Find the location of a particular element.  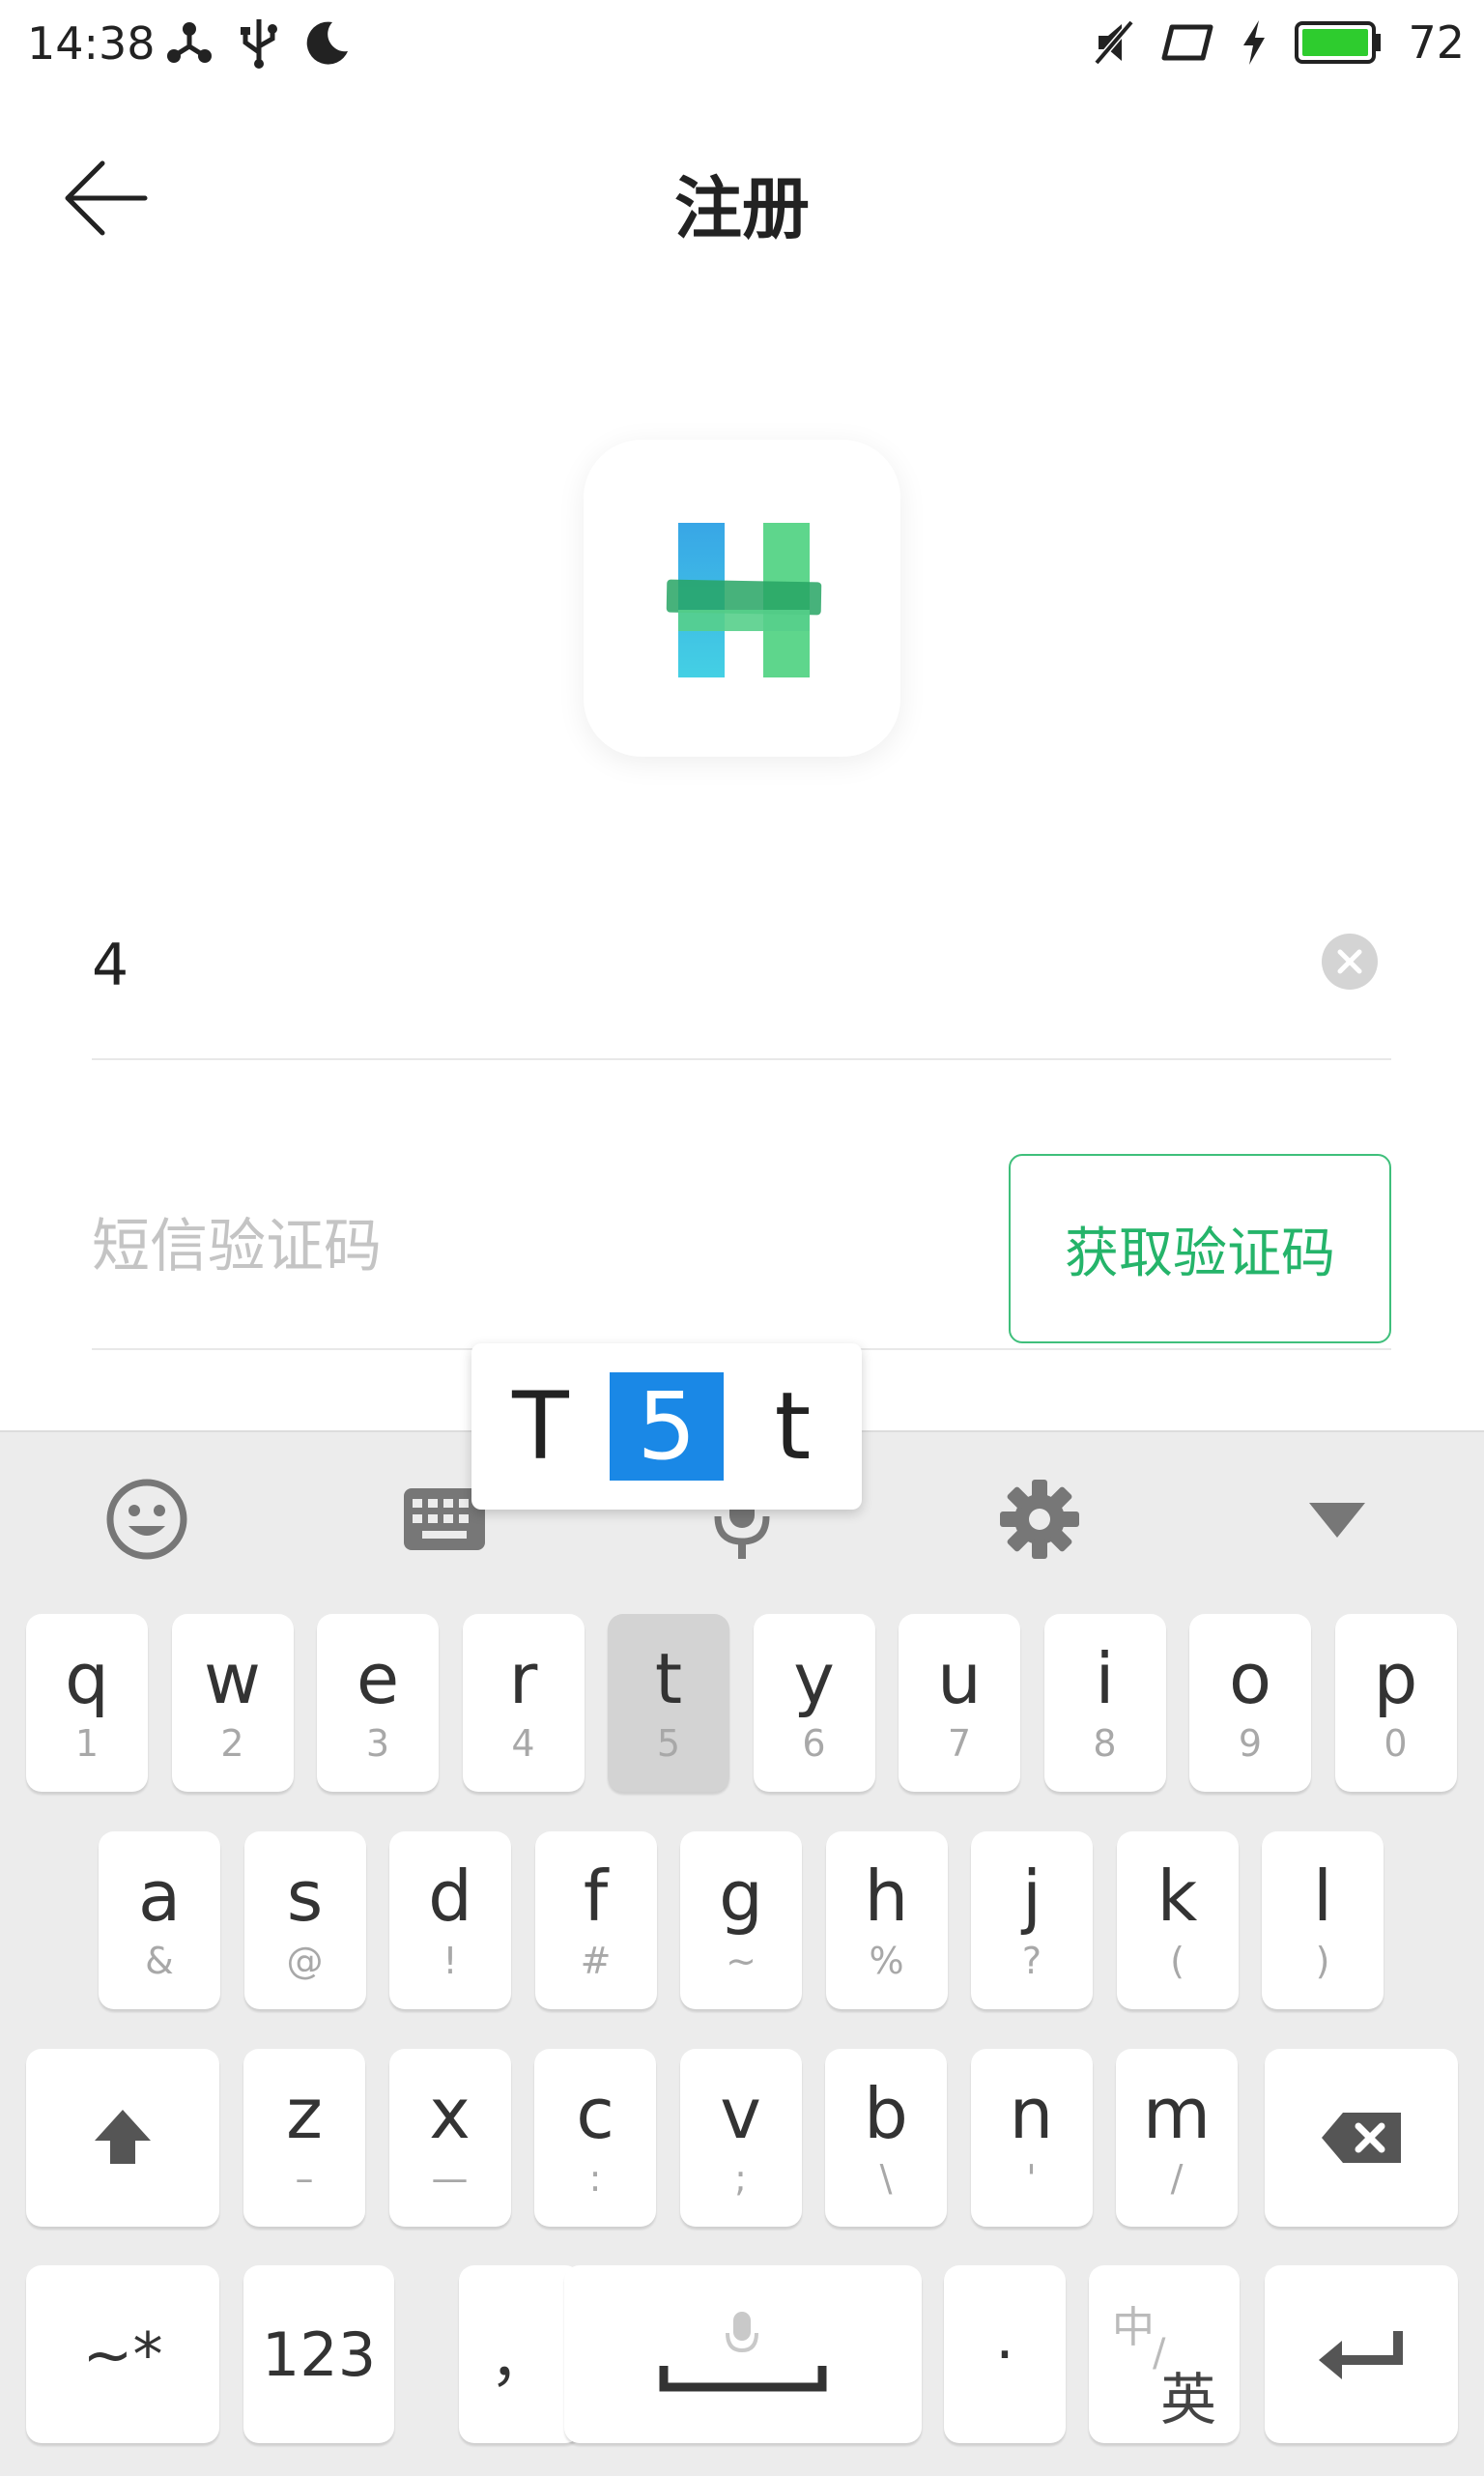

header: 注册 is located at coordinates (742, 193).